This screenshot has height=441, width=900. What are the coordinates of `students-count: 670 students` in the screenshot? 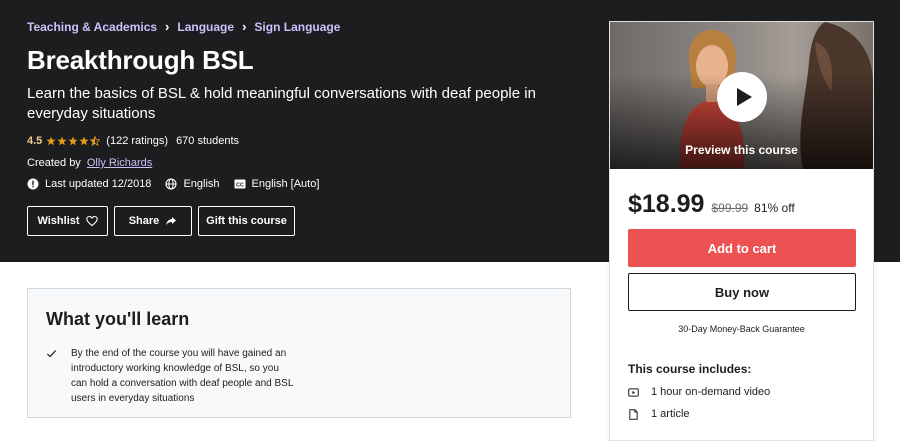 It's located at (208, 141).